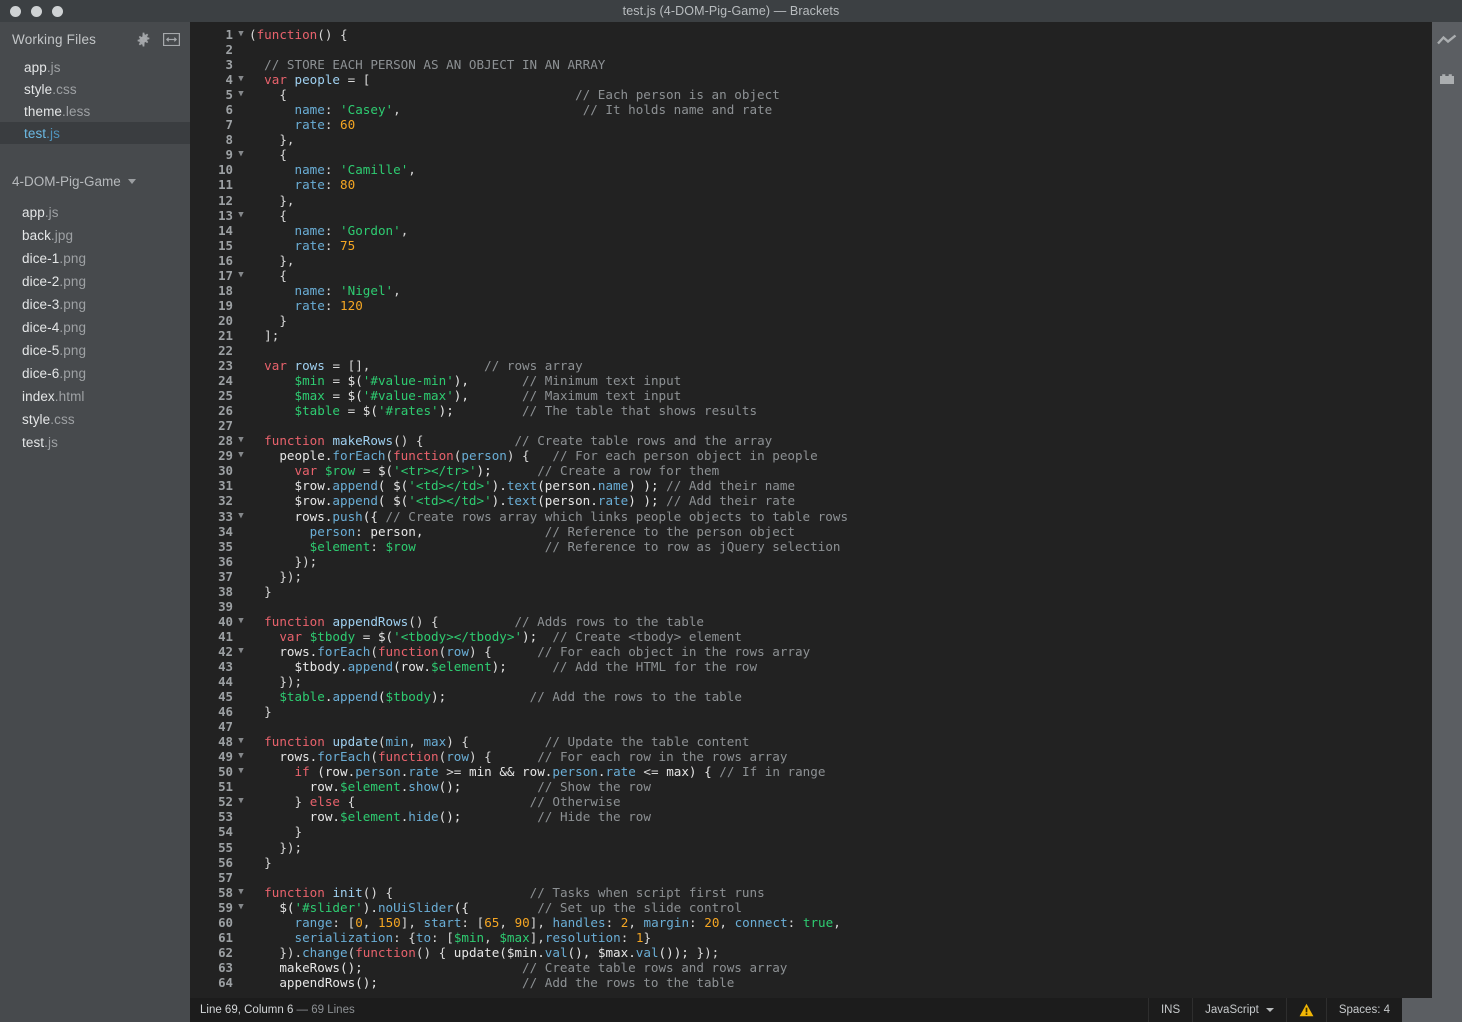 The height and width of the screenshot is (1022, 1462). I want to click on project-file-dice-3-png: dice-3 .png, so click(95, 304).